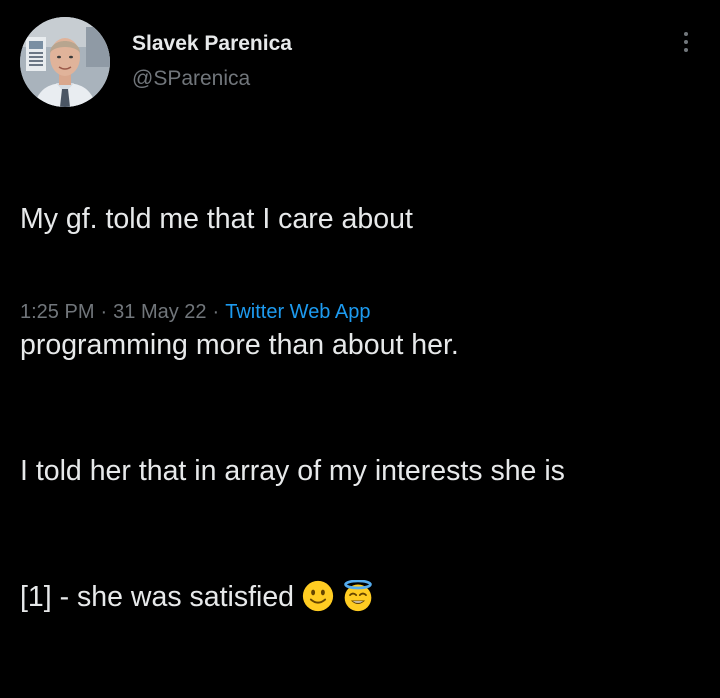 The image size is (720, 698). I want to click on author-info: Slavek Parenica @SParenica, so click(212, 61).